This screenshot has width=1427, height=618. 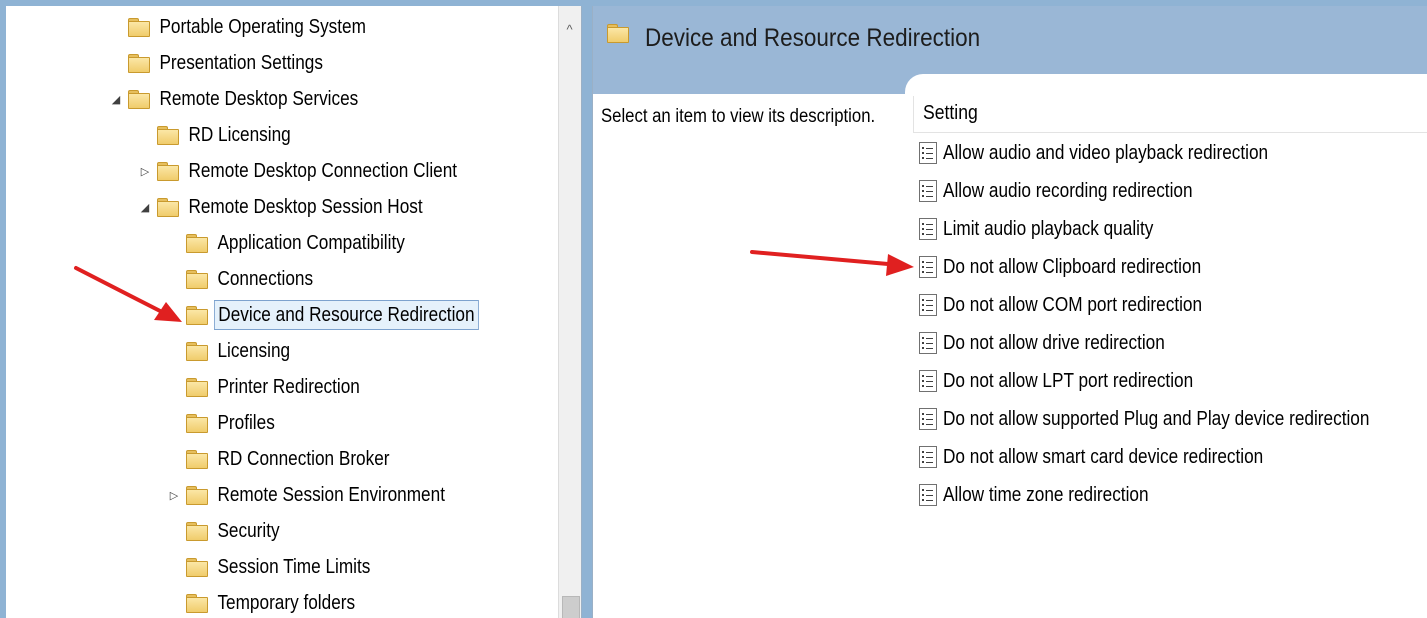 What do you see at coordinates (1054, 342) in the screenshot?
I see `setting-label: Do not allow drive redirection` at bounding box center [1054, 342].